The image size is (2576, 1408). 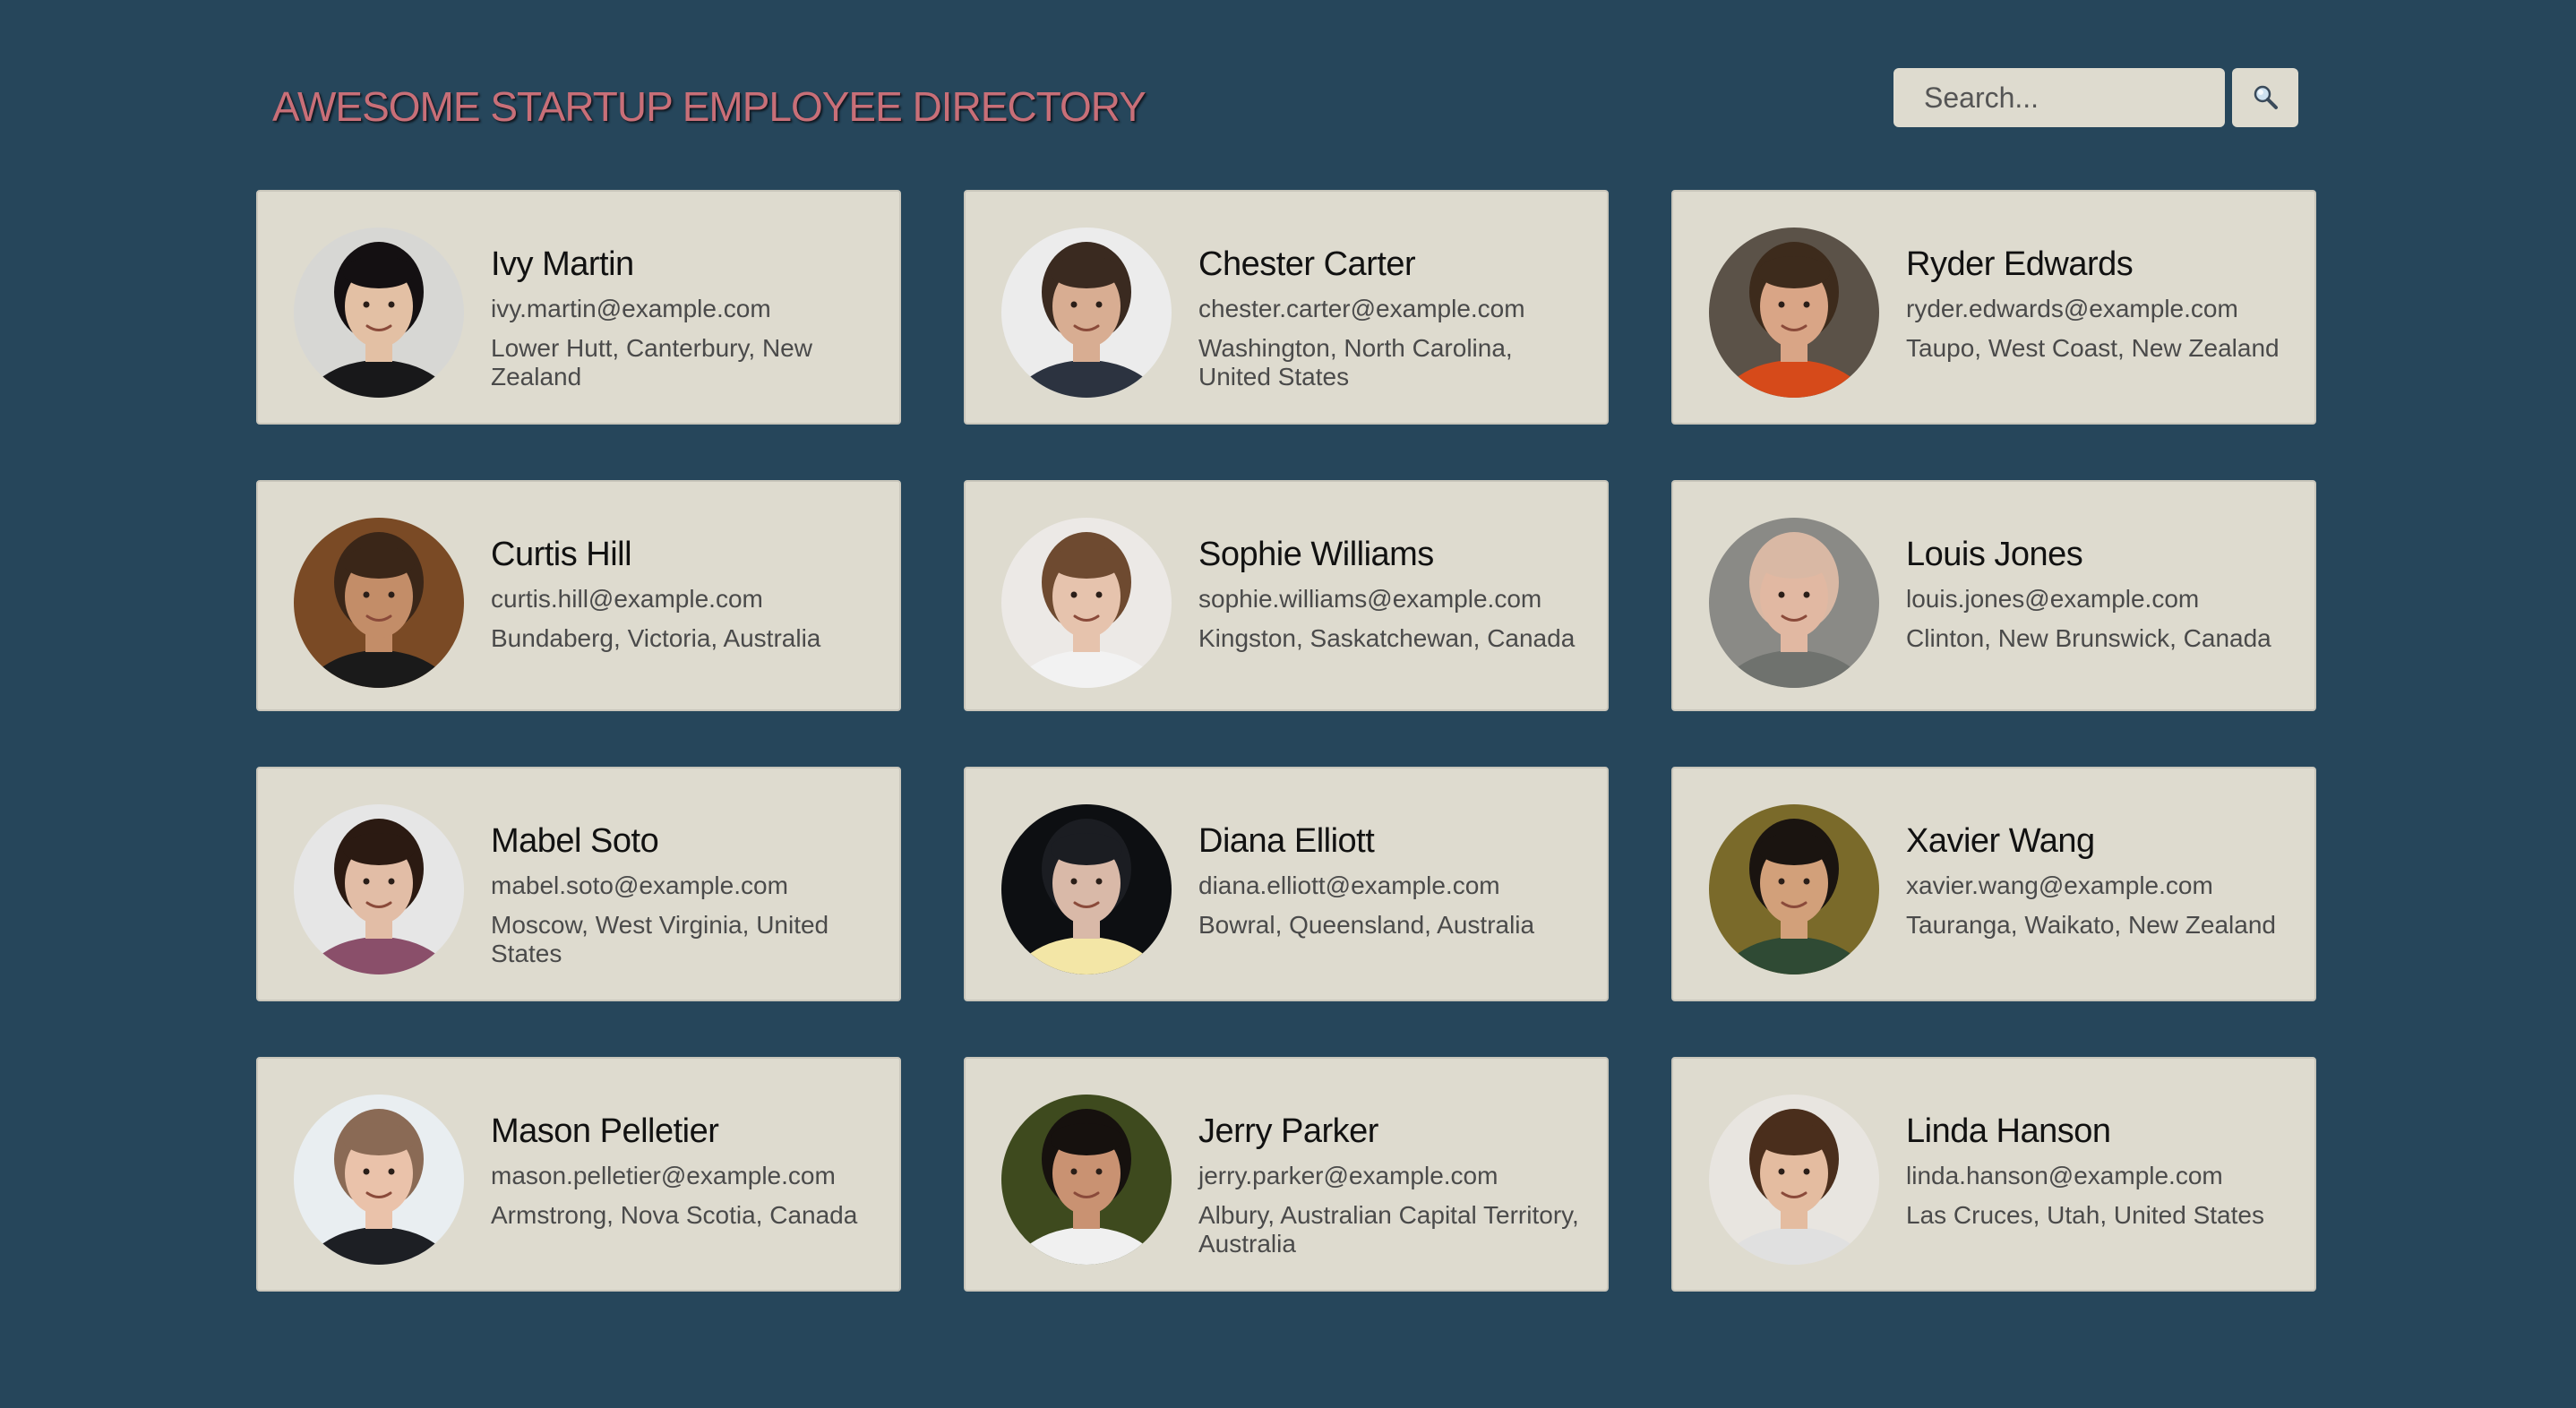 What do you see at coordinates (1286, 841) in the screenshot?
I see `employee-name: Diana Elliott` at bounding box center [1286, 841].